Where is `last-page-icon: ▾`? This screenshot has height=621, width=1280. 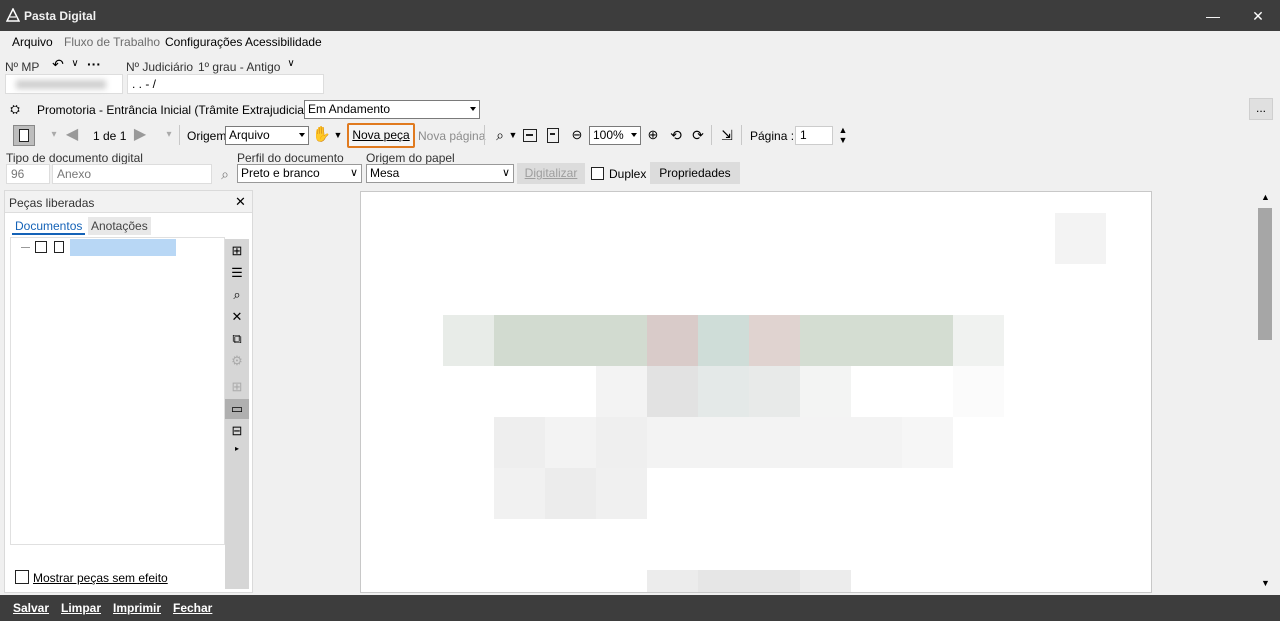 last-page-icon: ▾ is located at coordinates (169, 135).